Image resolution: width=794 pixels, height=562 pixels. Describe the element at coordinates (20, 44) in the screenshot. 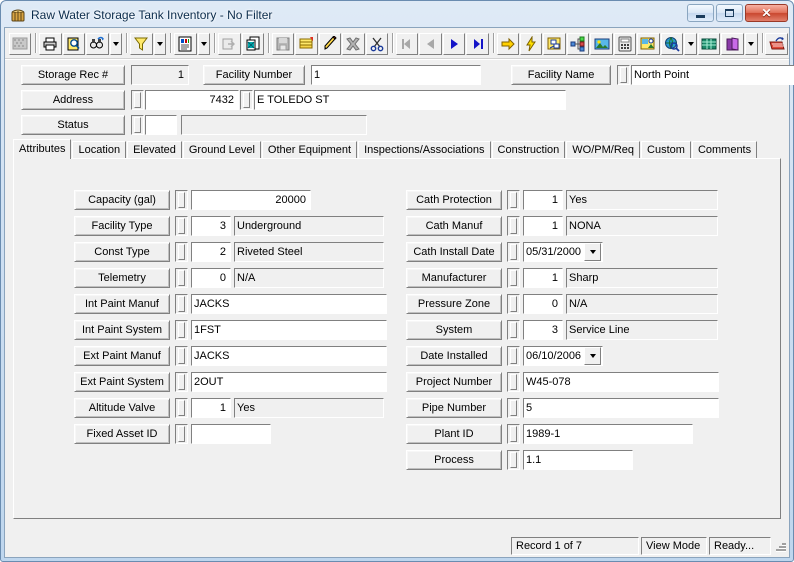

I see `grid-view-button` at that location.